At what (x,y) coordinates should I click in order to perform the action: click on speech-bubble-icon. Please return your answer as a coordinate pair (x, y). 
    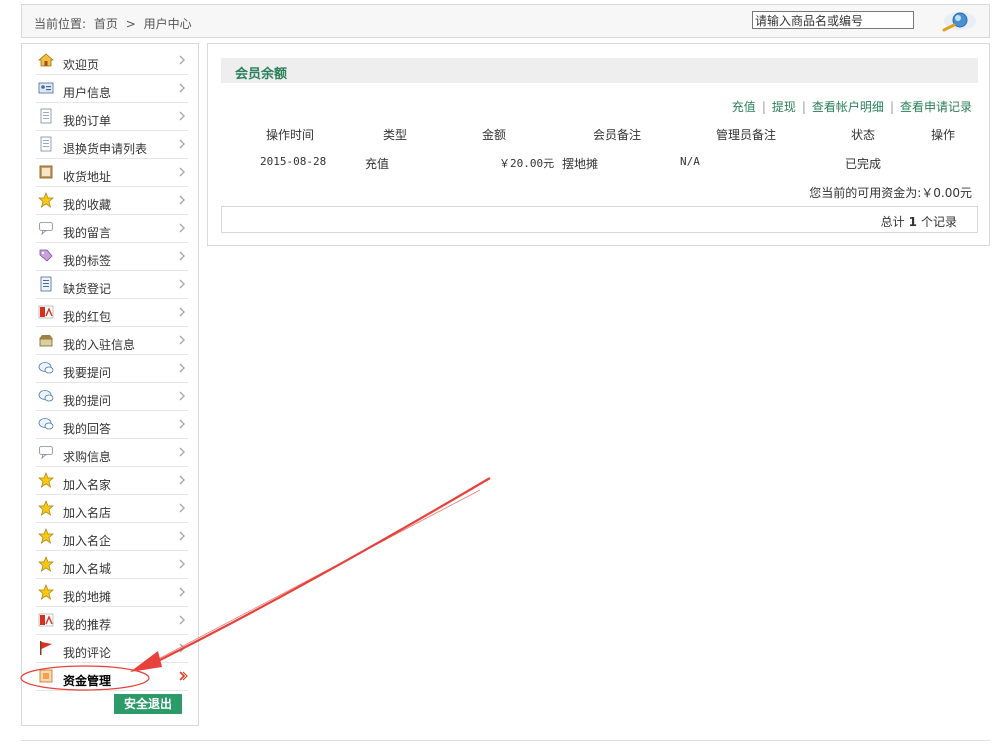
    Looking at the image, I should click on (46, 228).